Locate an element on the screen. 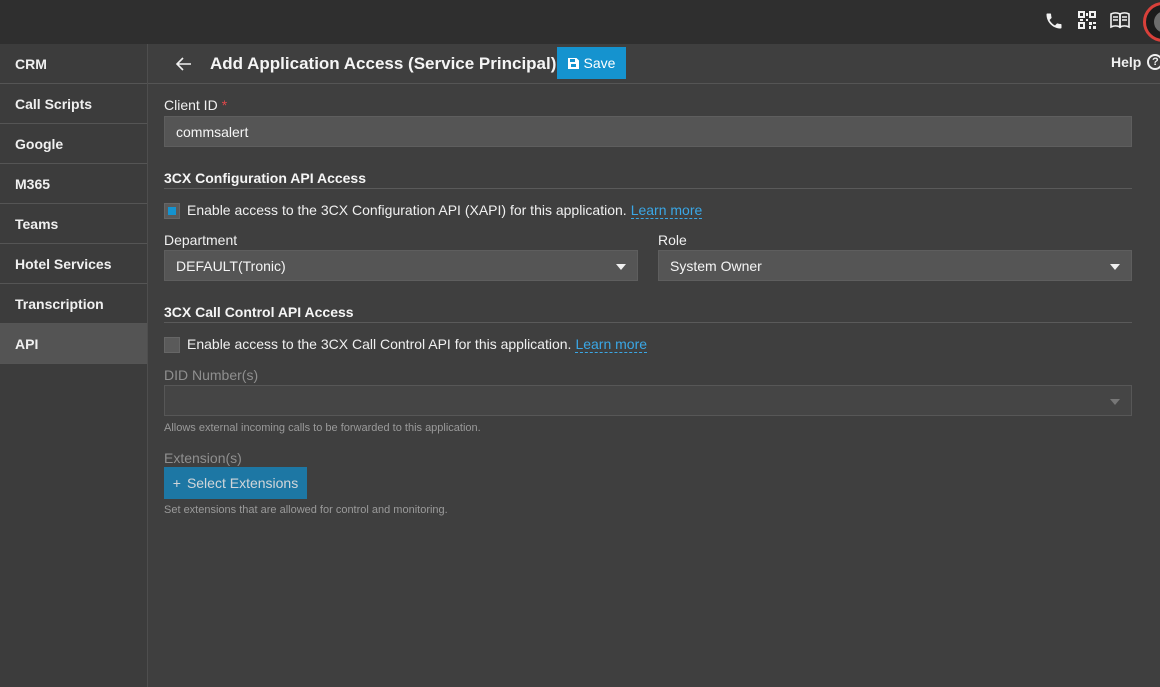 The width and height of the screenshot is (1160, 687). config-api-checkbox is located at coordinates (172, 211).